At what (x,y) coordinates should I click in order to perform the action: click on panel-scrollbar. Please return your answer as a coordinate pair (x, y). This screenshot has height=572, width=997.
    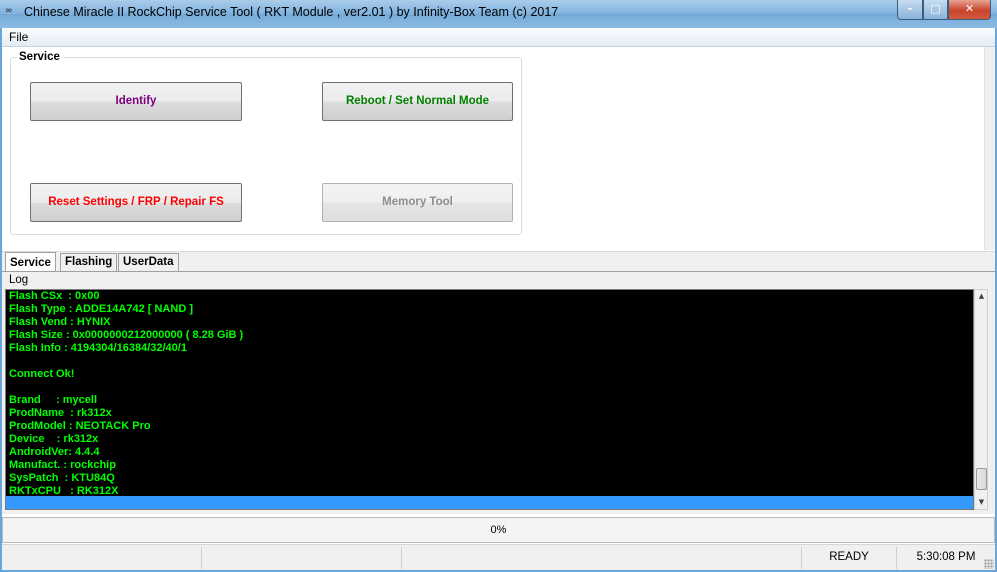
    Looking at the image, I should click on (989, 148).